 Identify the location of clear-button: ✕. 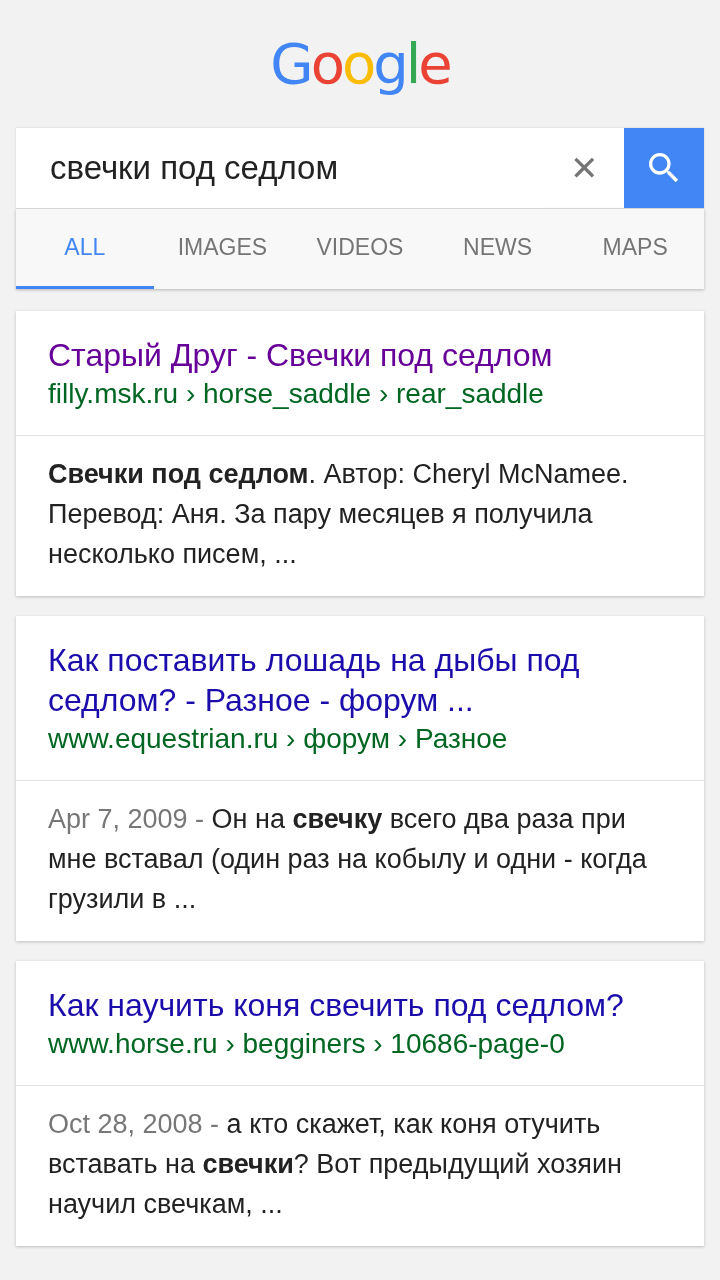
(584, 168).